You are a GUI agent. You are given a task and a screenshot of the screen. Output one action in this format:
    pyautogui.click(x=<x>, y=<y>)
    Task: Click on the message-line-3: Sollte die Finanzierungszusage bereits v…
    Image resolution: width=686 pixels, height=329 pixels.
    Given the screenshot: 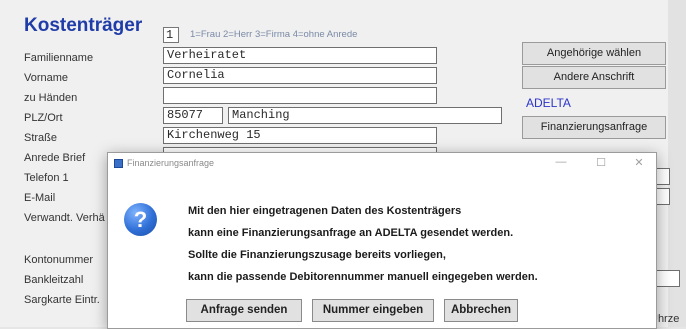 What is the action you would take?
    pyautogui.click(x=317, y=255)
    